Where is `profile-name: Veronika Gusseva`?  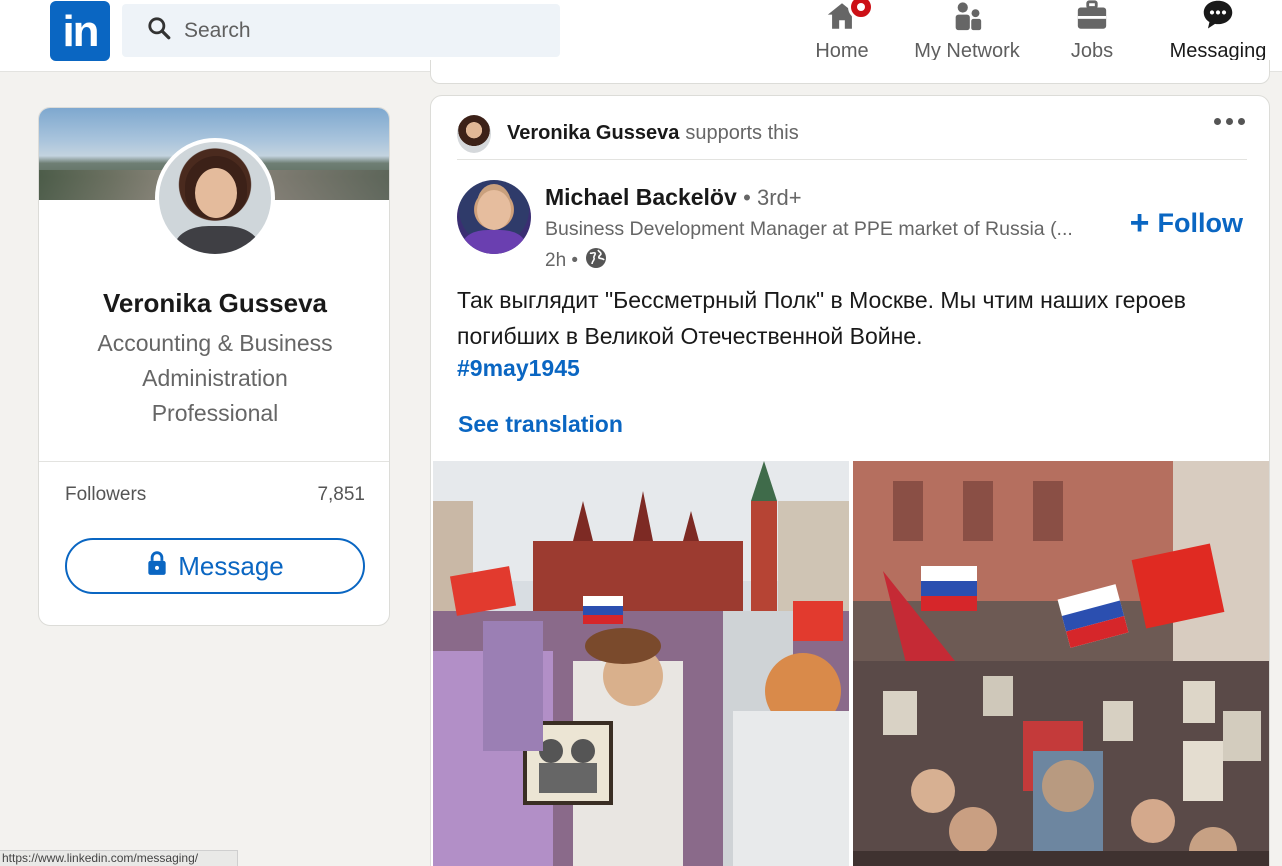
profile-name: Veronika Gusseva is located at coordinates (214, 303).